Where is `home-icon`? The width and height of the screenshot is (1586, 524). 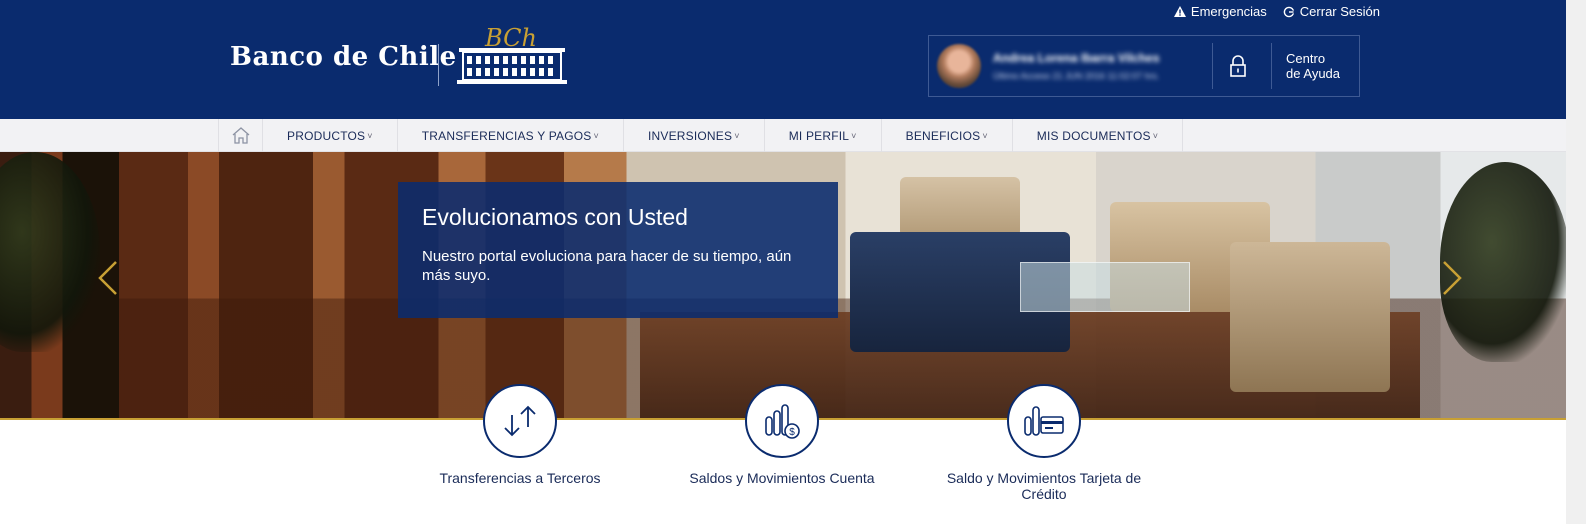 home-icon is located at coordinates (240, 135).